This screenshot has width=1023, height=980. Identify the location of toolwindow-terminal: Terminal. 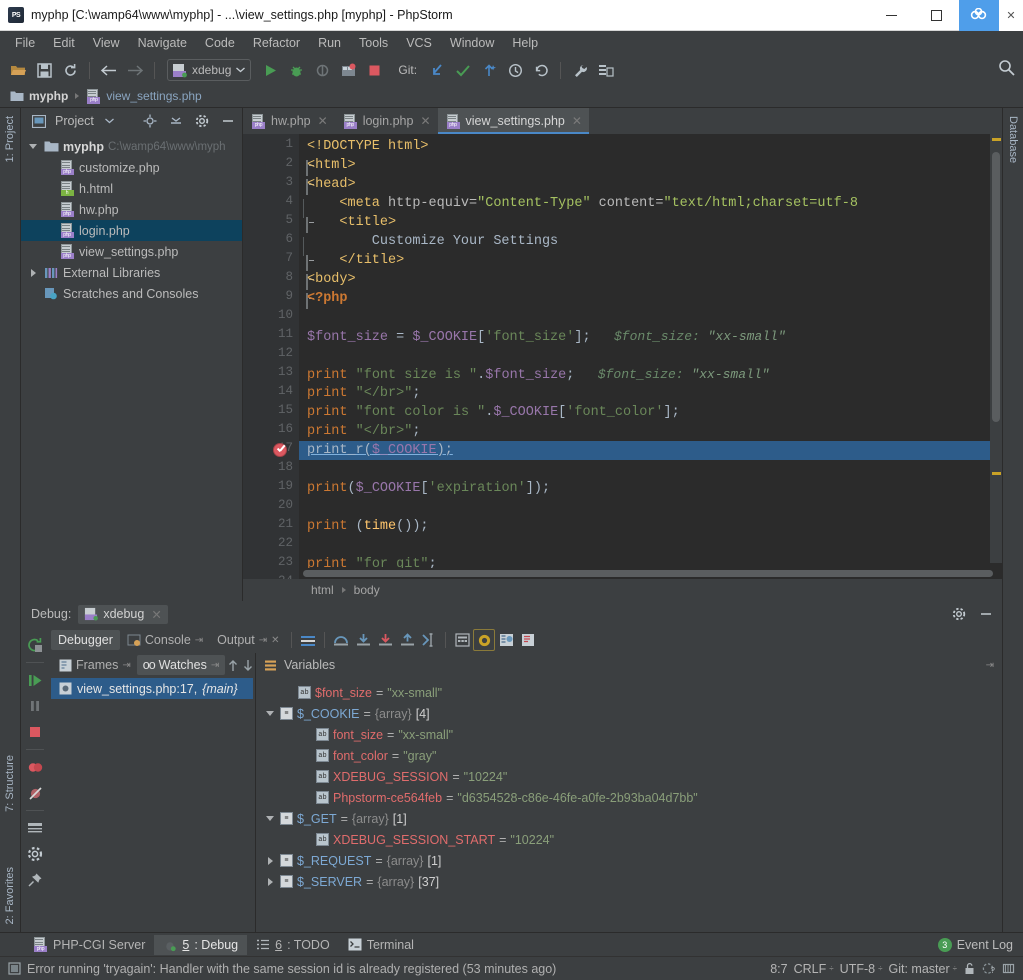
(381, 945).